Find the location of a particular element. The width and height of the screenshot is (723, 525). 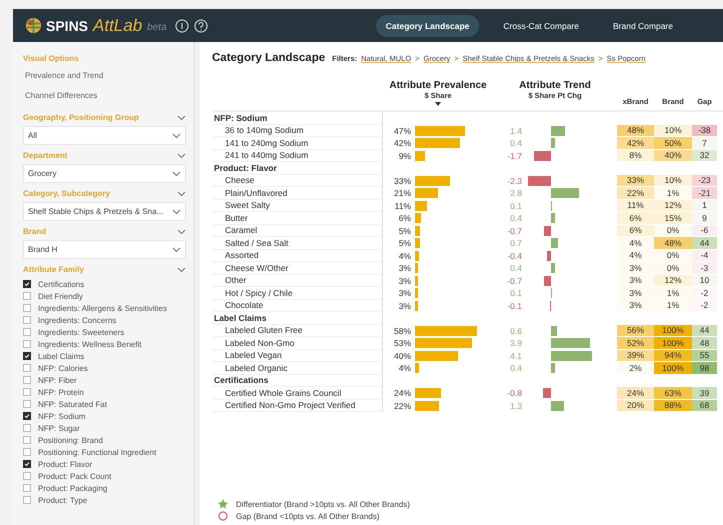

nav-tab: Cross-Cat Compare is located at coordinates (541, 25).